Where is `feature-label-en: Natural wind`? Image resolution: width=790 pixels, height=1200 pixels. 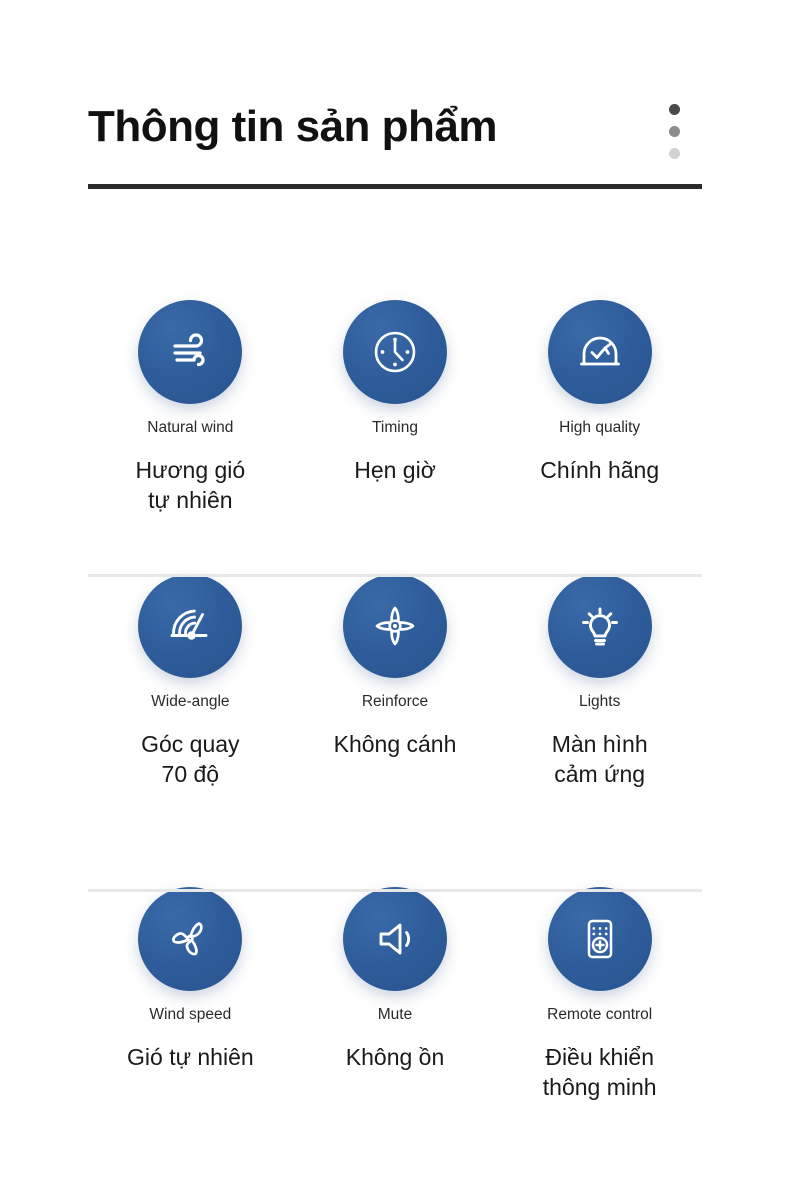
feature-label-en: Natural wind is located at coordinates (190, 427).